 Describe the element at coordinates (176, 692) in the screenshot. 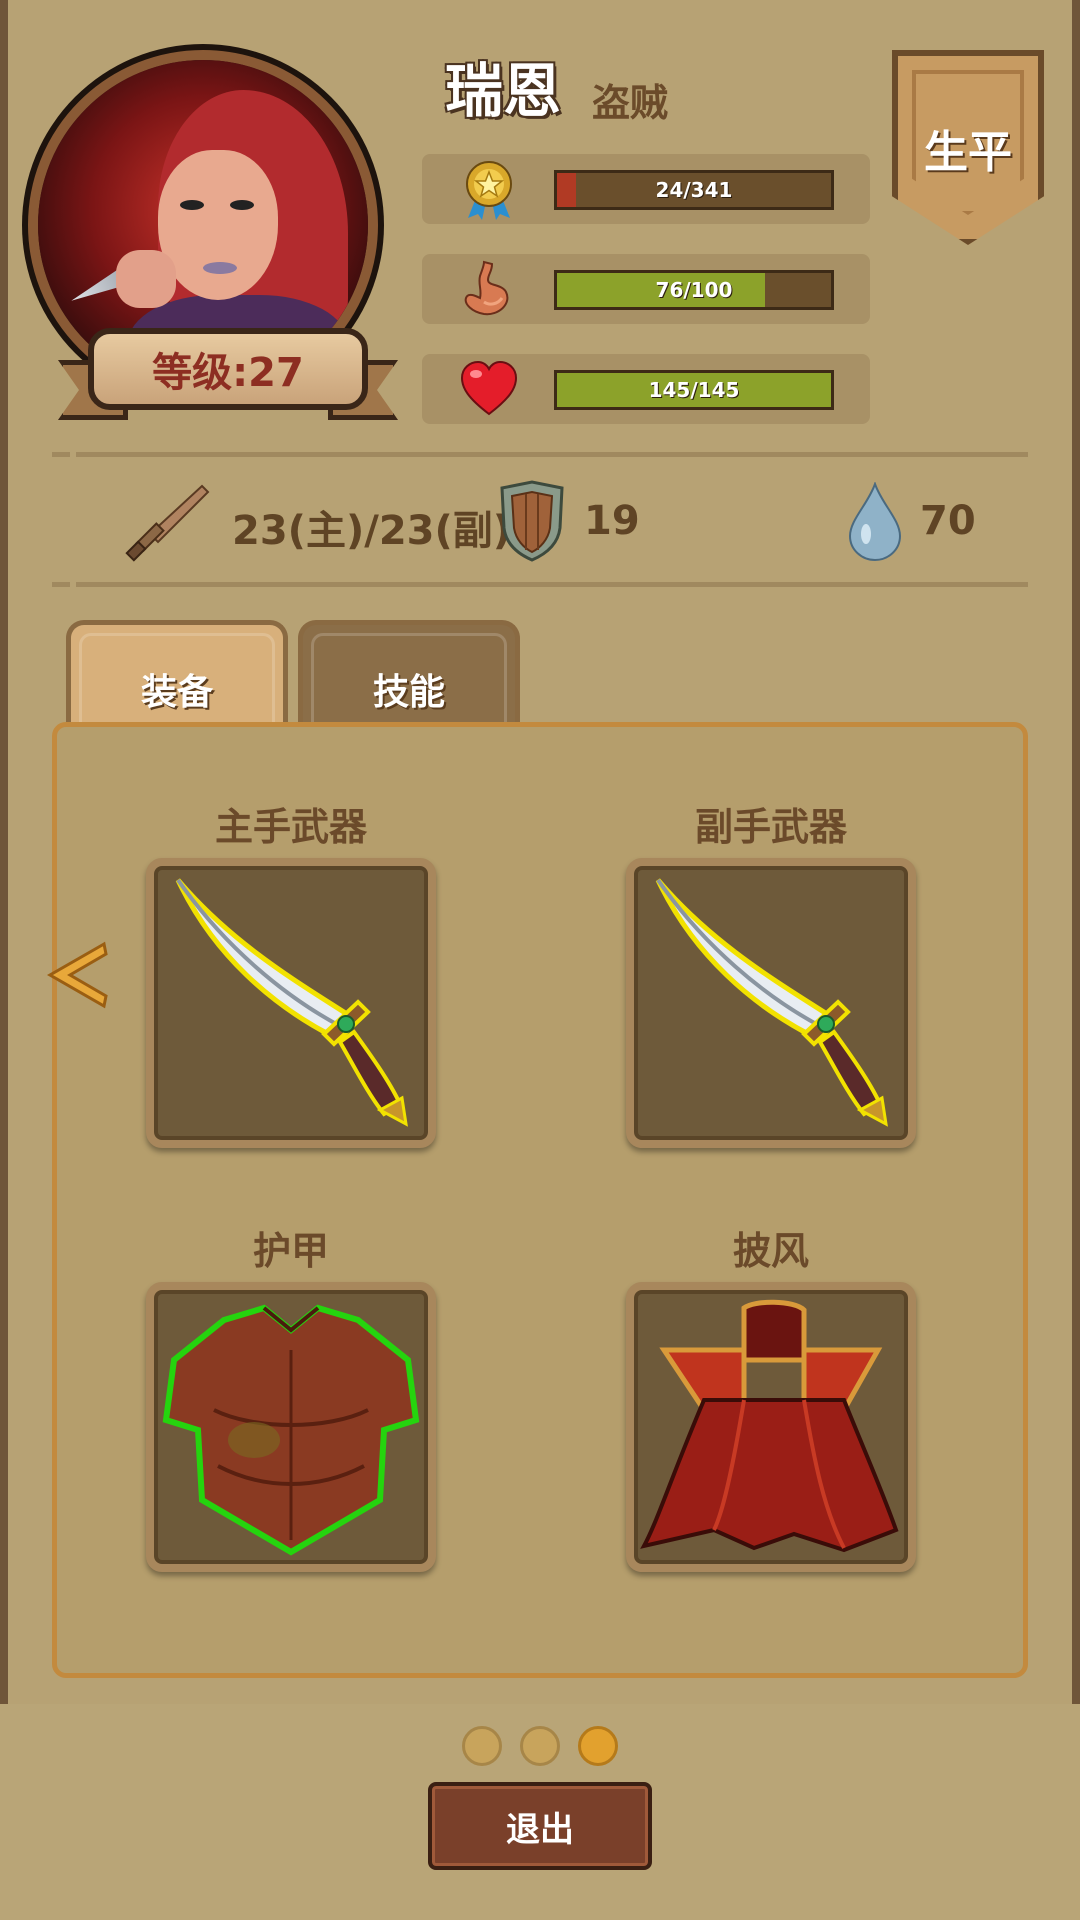

I see `tab-equipment-label: 装备` at that location.